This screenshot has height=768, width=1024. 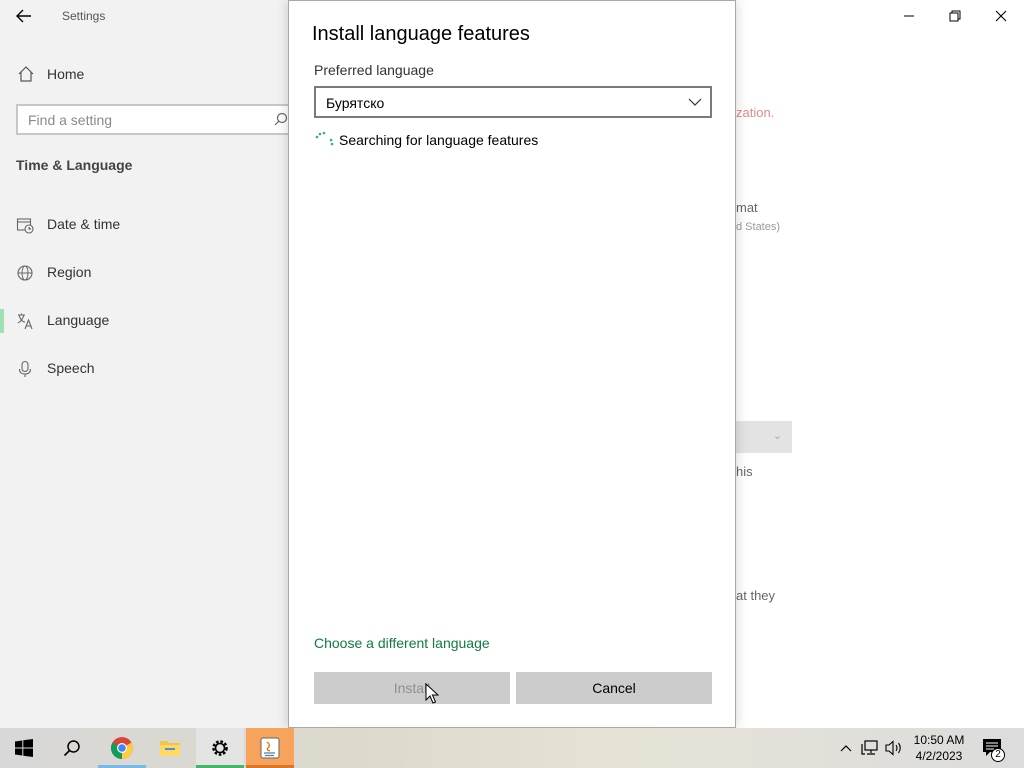 I want to click on taskbar-chrome, so click(x=122, y=748).